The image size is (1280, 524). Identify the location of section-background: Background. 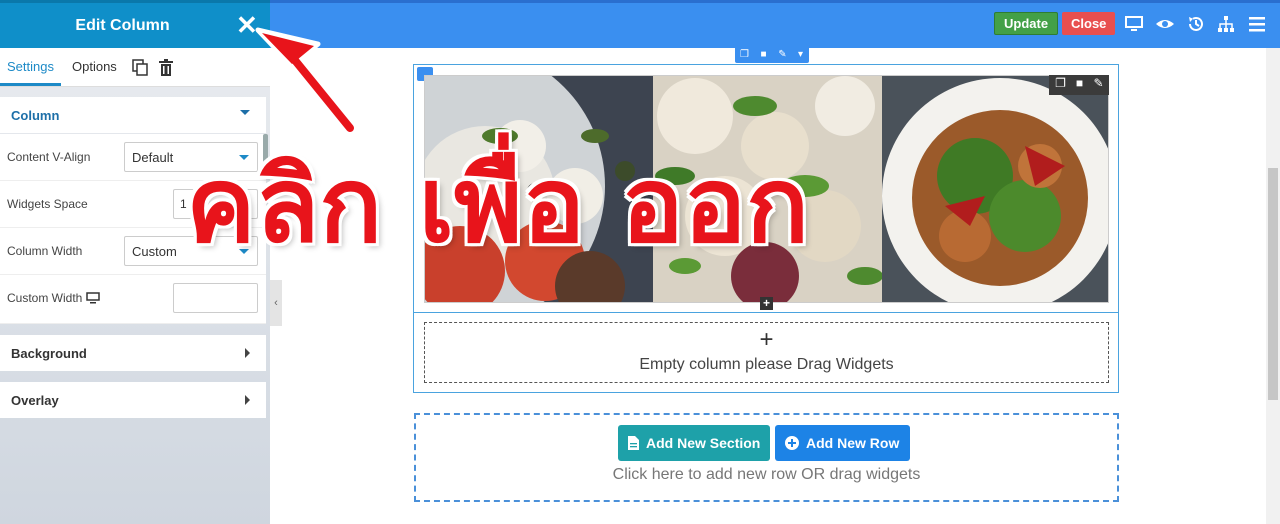
(133, 353).